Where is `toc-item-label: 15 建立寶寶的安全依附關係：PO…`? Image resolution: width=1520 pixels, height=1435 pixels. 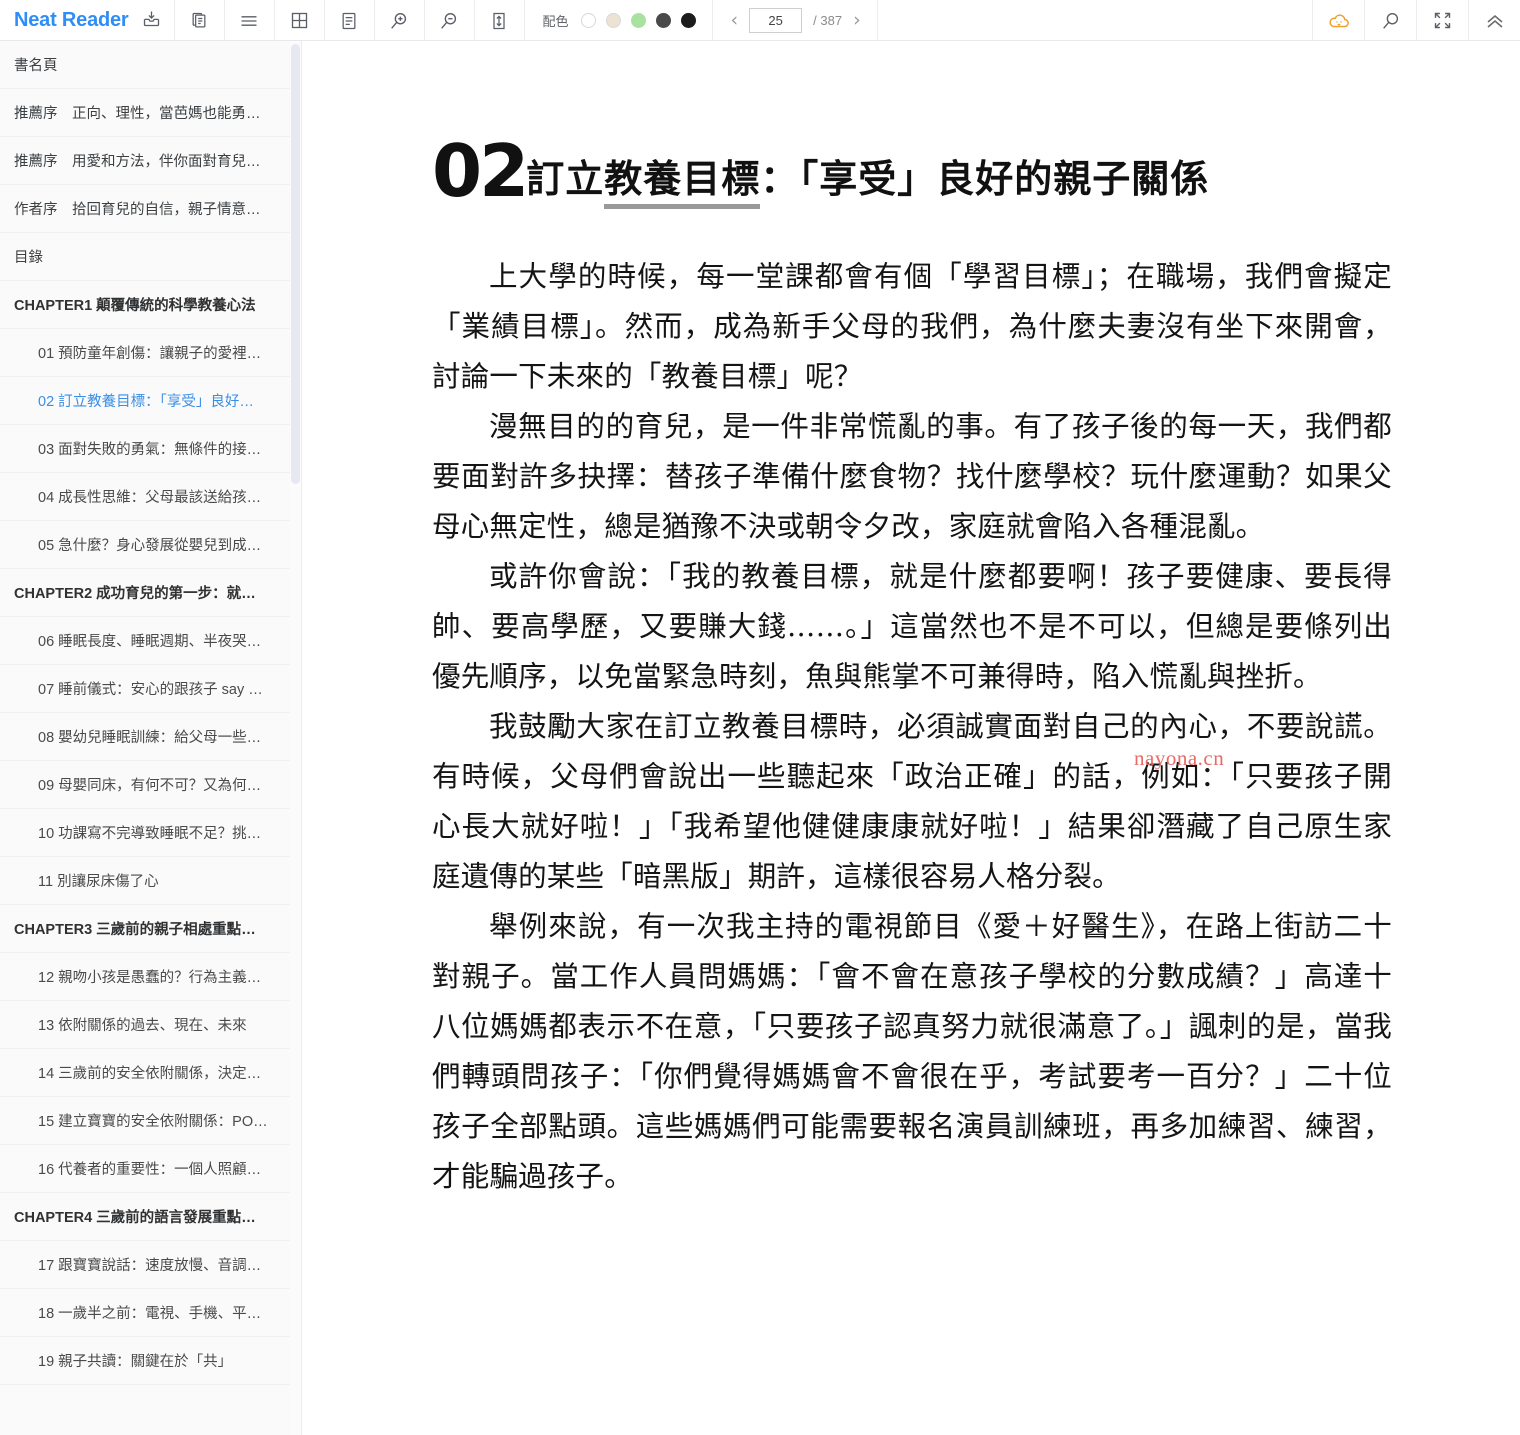
toc-item-label: 15 建立寶寶的安全依附關係：PO… is located at coordinates (153, 1122).